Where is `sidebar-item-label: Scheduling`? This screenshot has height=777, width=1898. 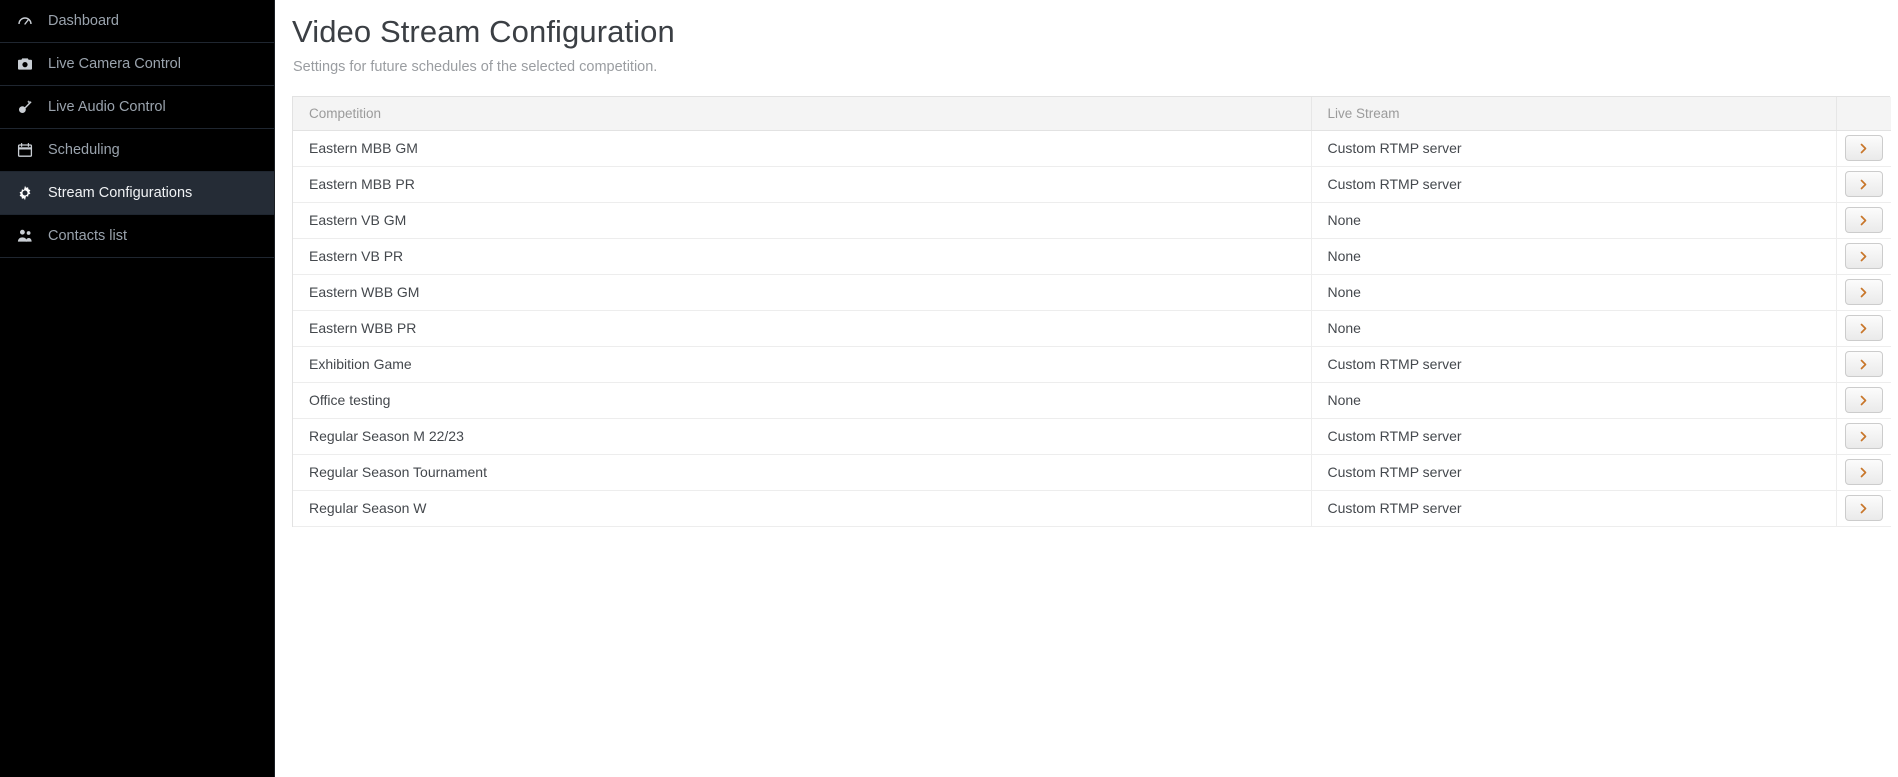 sidebar-item-label: Scheduling is located at coordinates (84, 149).